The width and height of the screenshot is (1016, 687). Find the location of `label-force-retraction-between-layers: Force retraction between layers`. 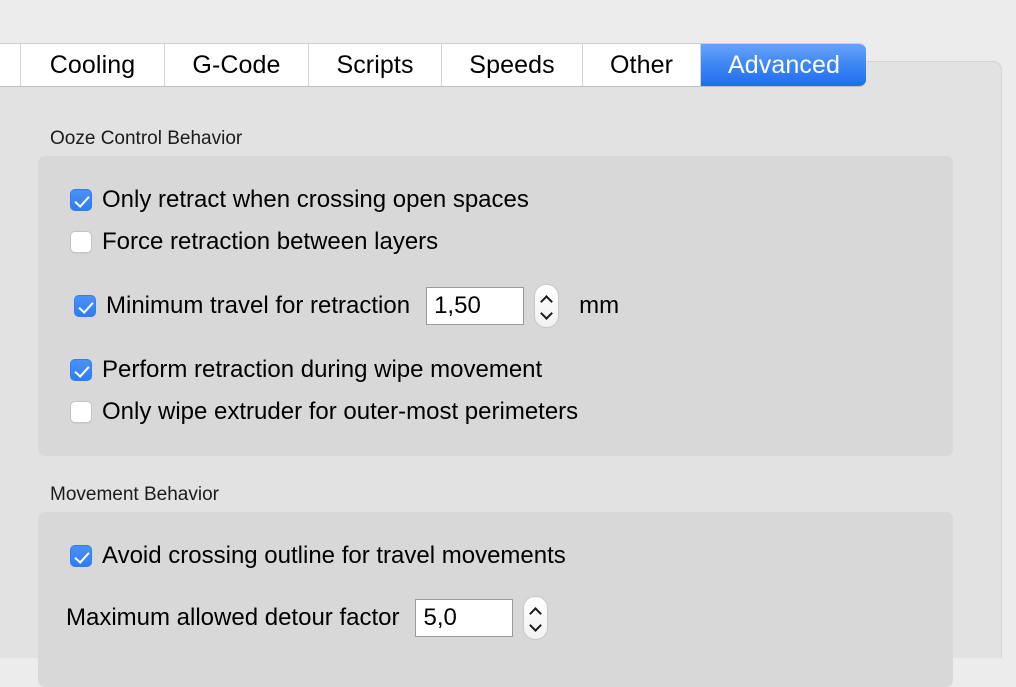

label-force-retraction-between-layers: Force retraction between layers is located at coordinates (270, 241).